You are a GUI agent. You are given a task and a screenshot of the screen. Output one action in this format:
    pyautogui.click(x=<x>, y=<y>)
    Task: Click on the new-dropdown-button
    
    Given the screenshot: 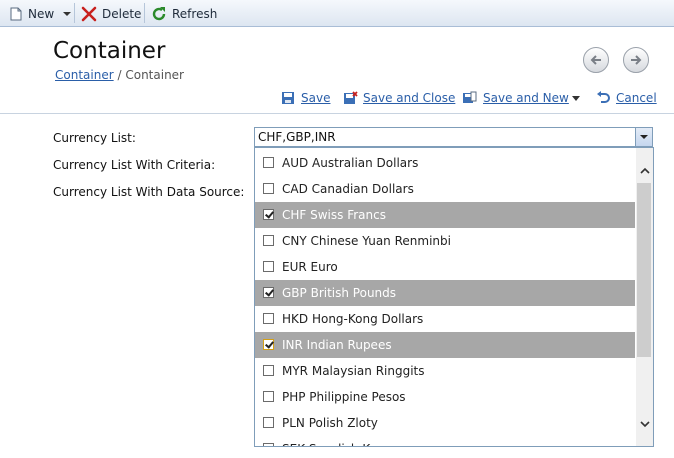 What is the action you would take?
    pyautogui.click(x=67, y=13)
    